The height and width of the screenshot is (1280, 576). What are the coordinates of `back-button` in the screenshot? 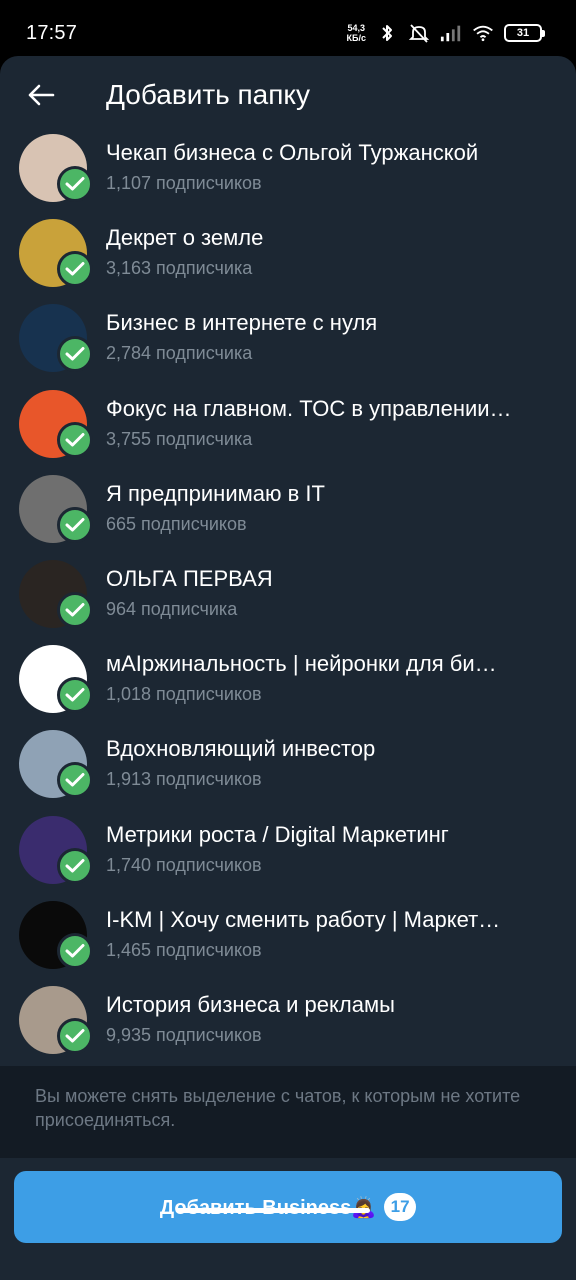 It's located at (41, 95).